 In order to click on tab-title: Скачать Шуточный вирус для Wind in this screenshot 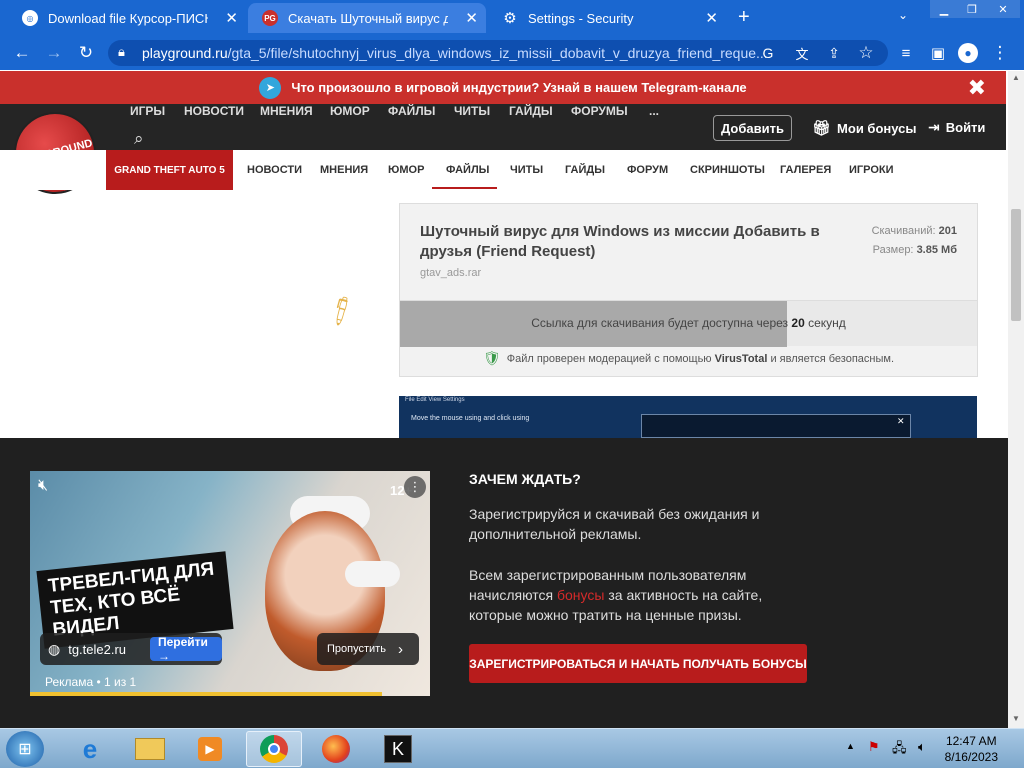, I will do `click(368, 18)`.